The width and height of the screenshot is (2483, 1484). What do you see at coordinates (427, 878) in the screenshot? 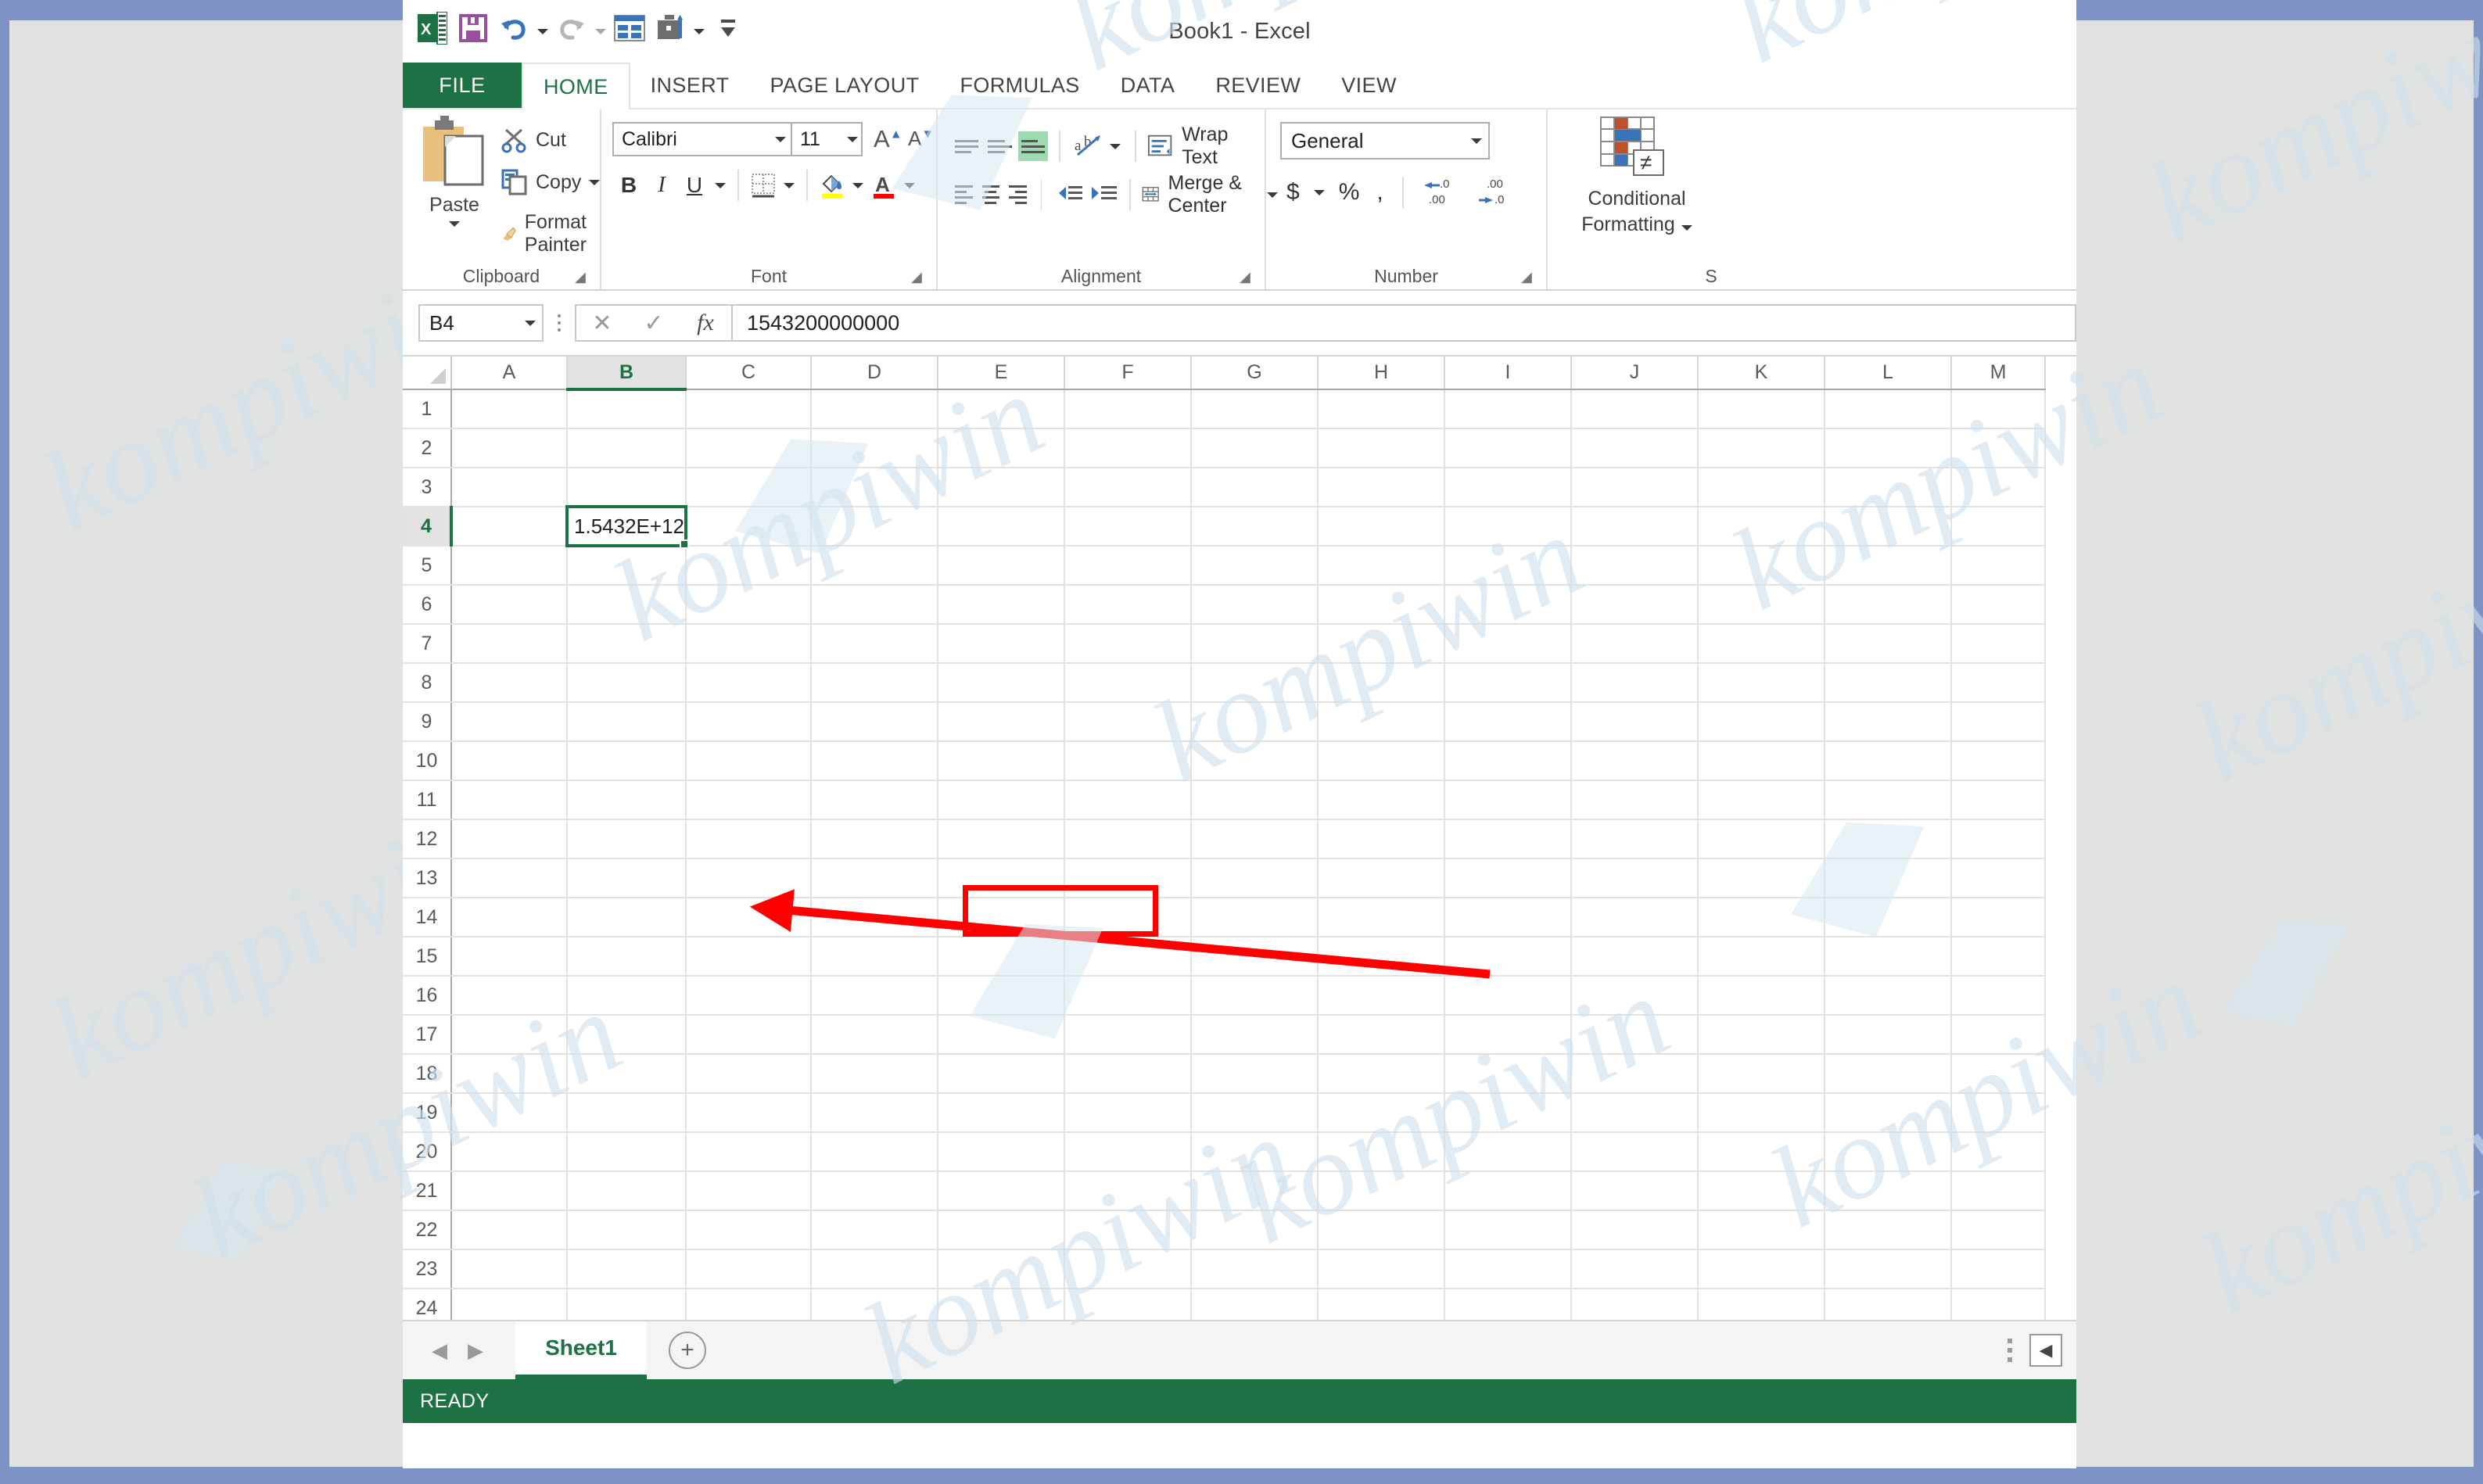
I see `row-header-13: 13` at bounding box center [427, 878].